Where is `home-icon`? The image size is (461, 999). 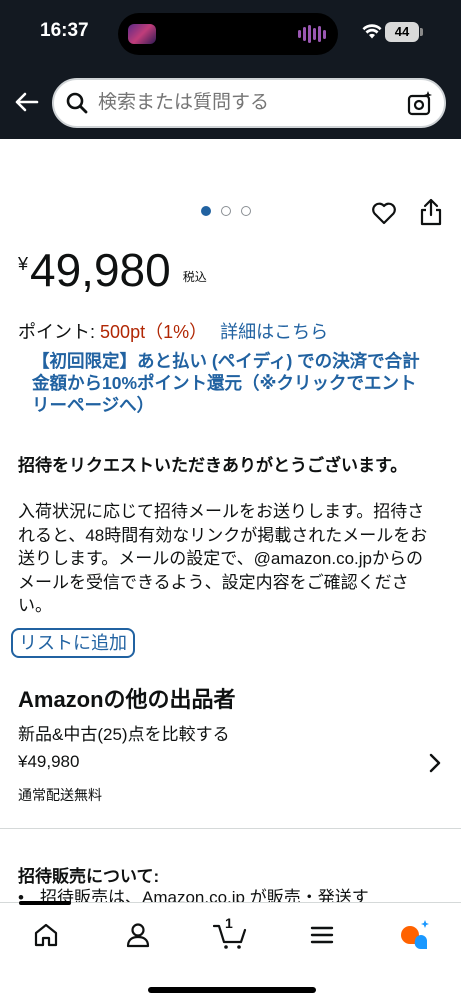 home-icon is located at coordinates (46, 935).